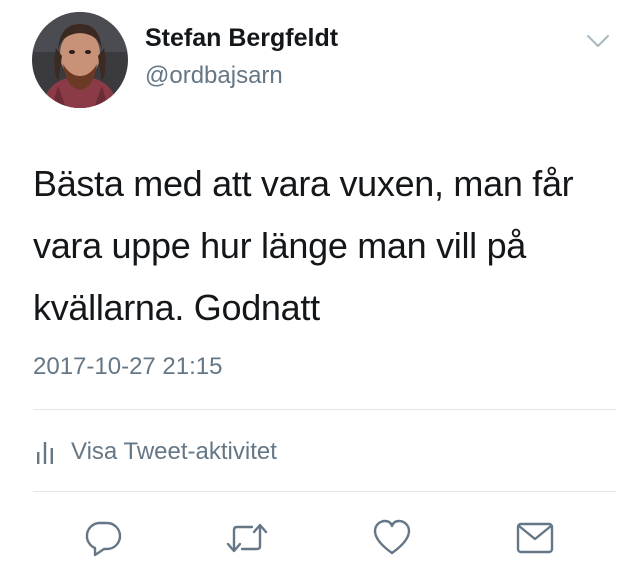 This screenshot has height=577, width=640. I want to click on direct-message-icon, so click(535, 538).